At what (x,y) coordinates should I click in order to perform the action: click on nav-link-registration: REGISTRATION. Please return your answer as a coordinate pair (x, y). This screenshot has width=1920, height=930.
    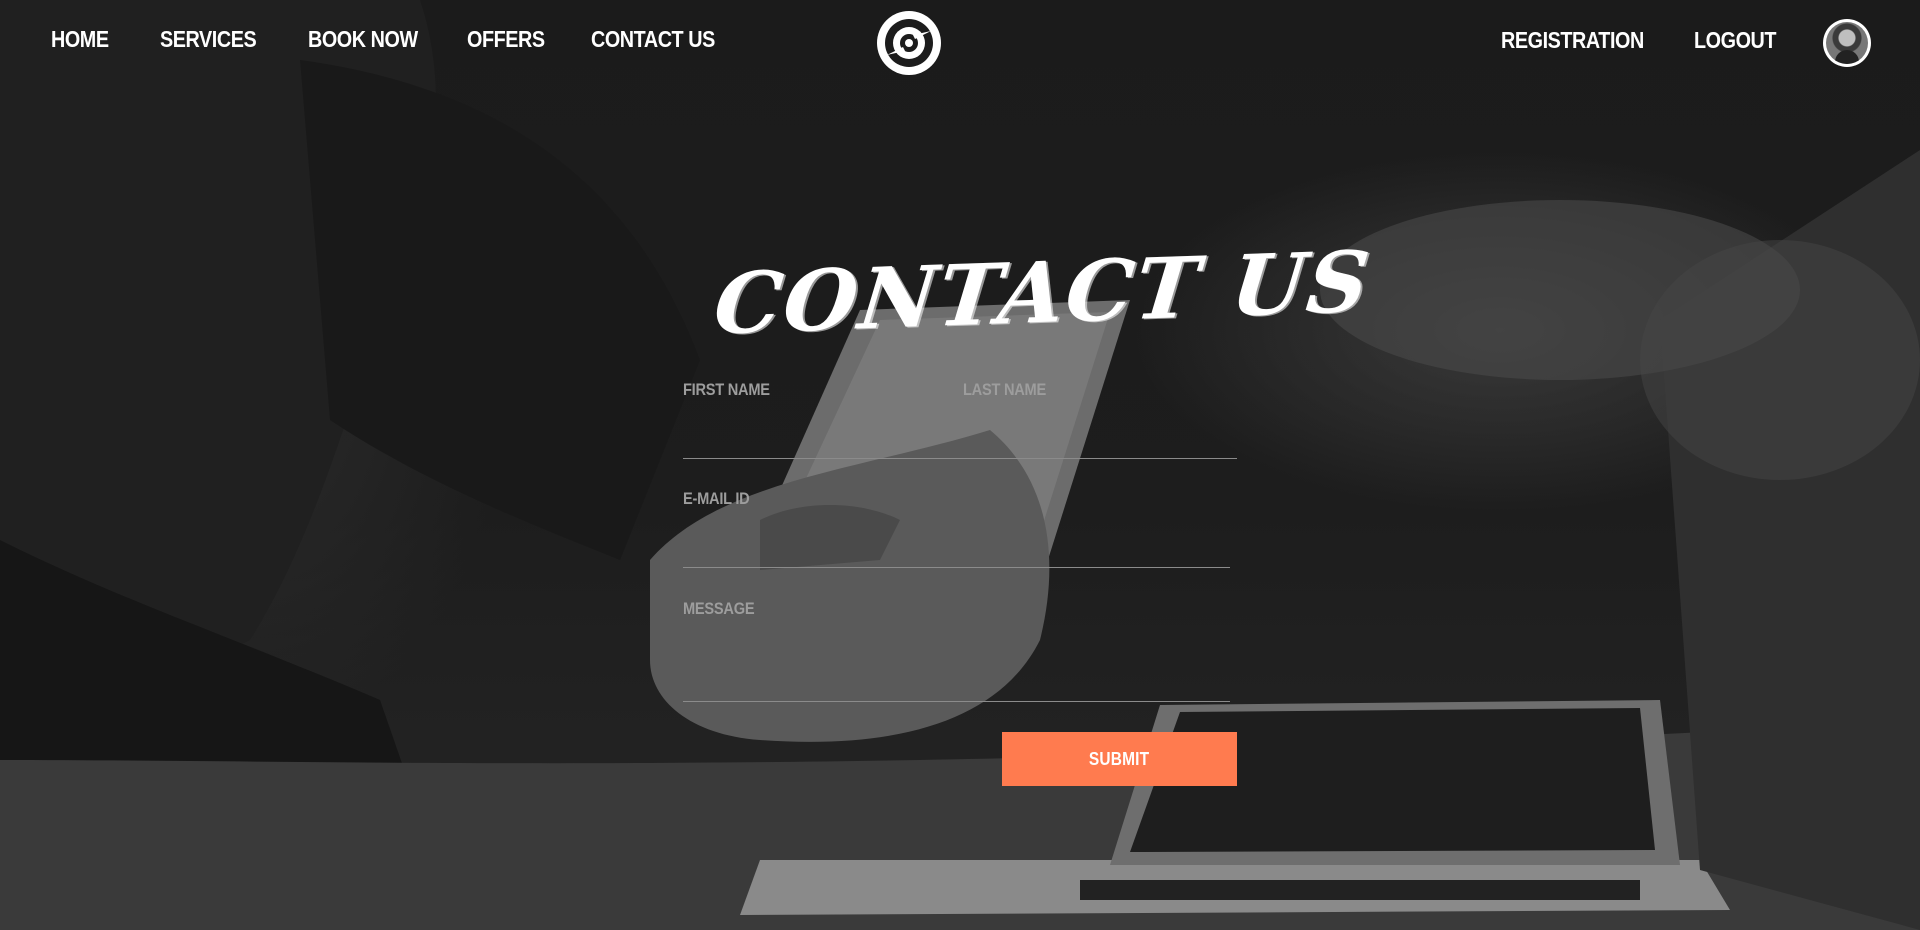
    Looking at the image, I should click on (1572, 40).